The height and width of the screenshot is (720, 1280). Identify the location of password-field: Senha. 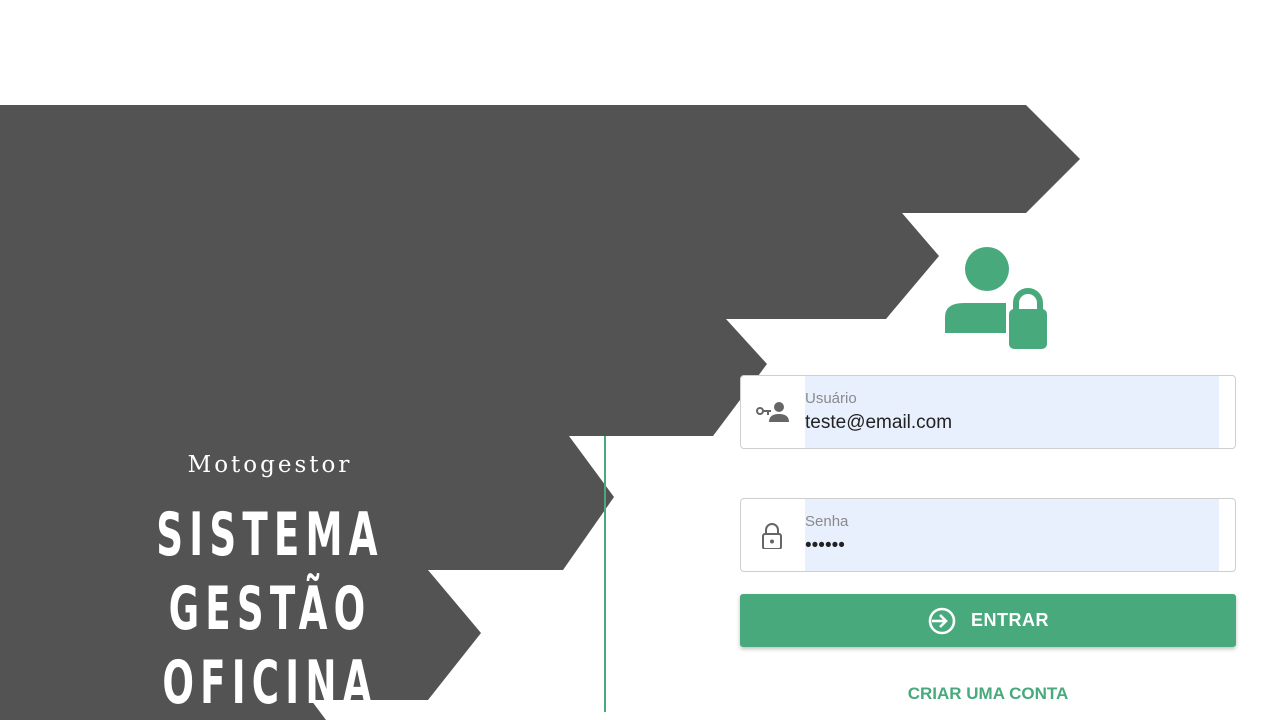
(988, 535).